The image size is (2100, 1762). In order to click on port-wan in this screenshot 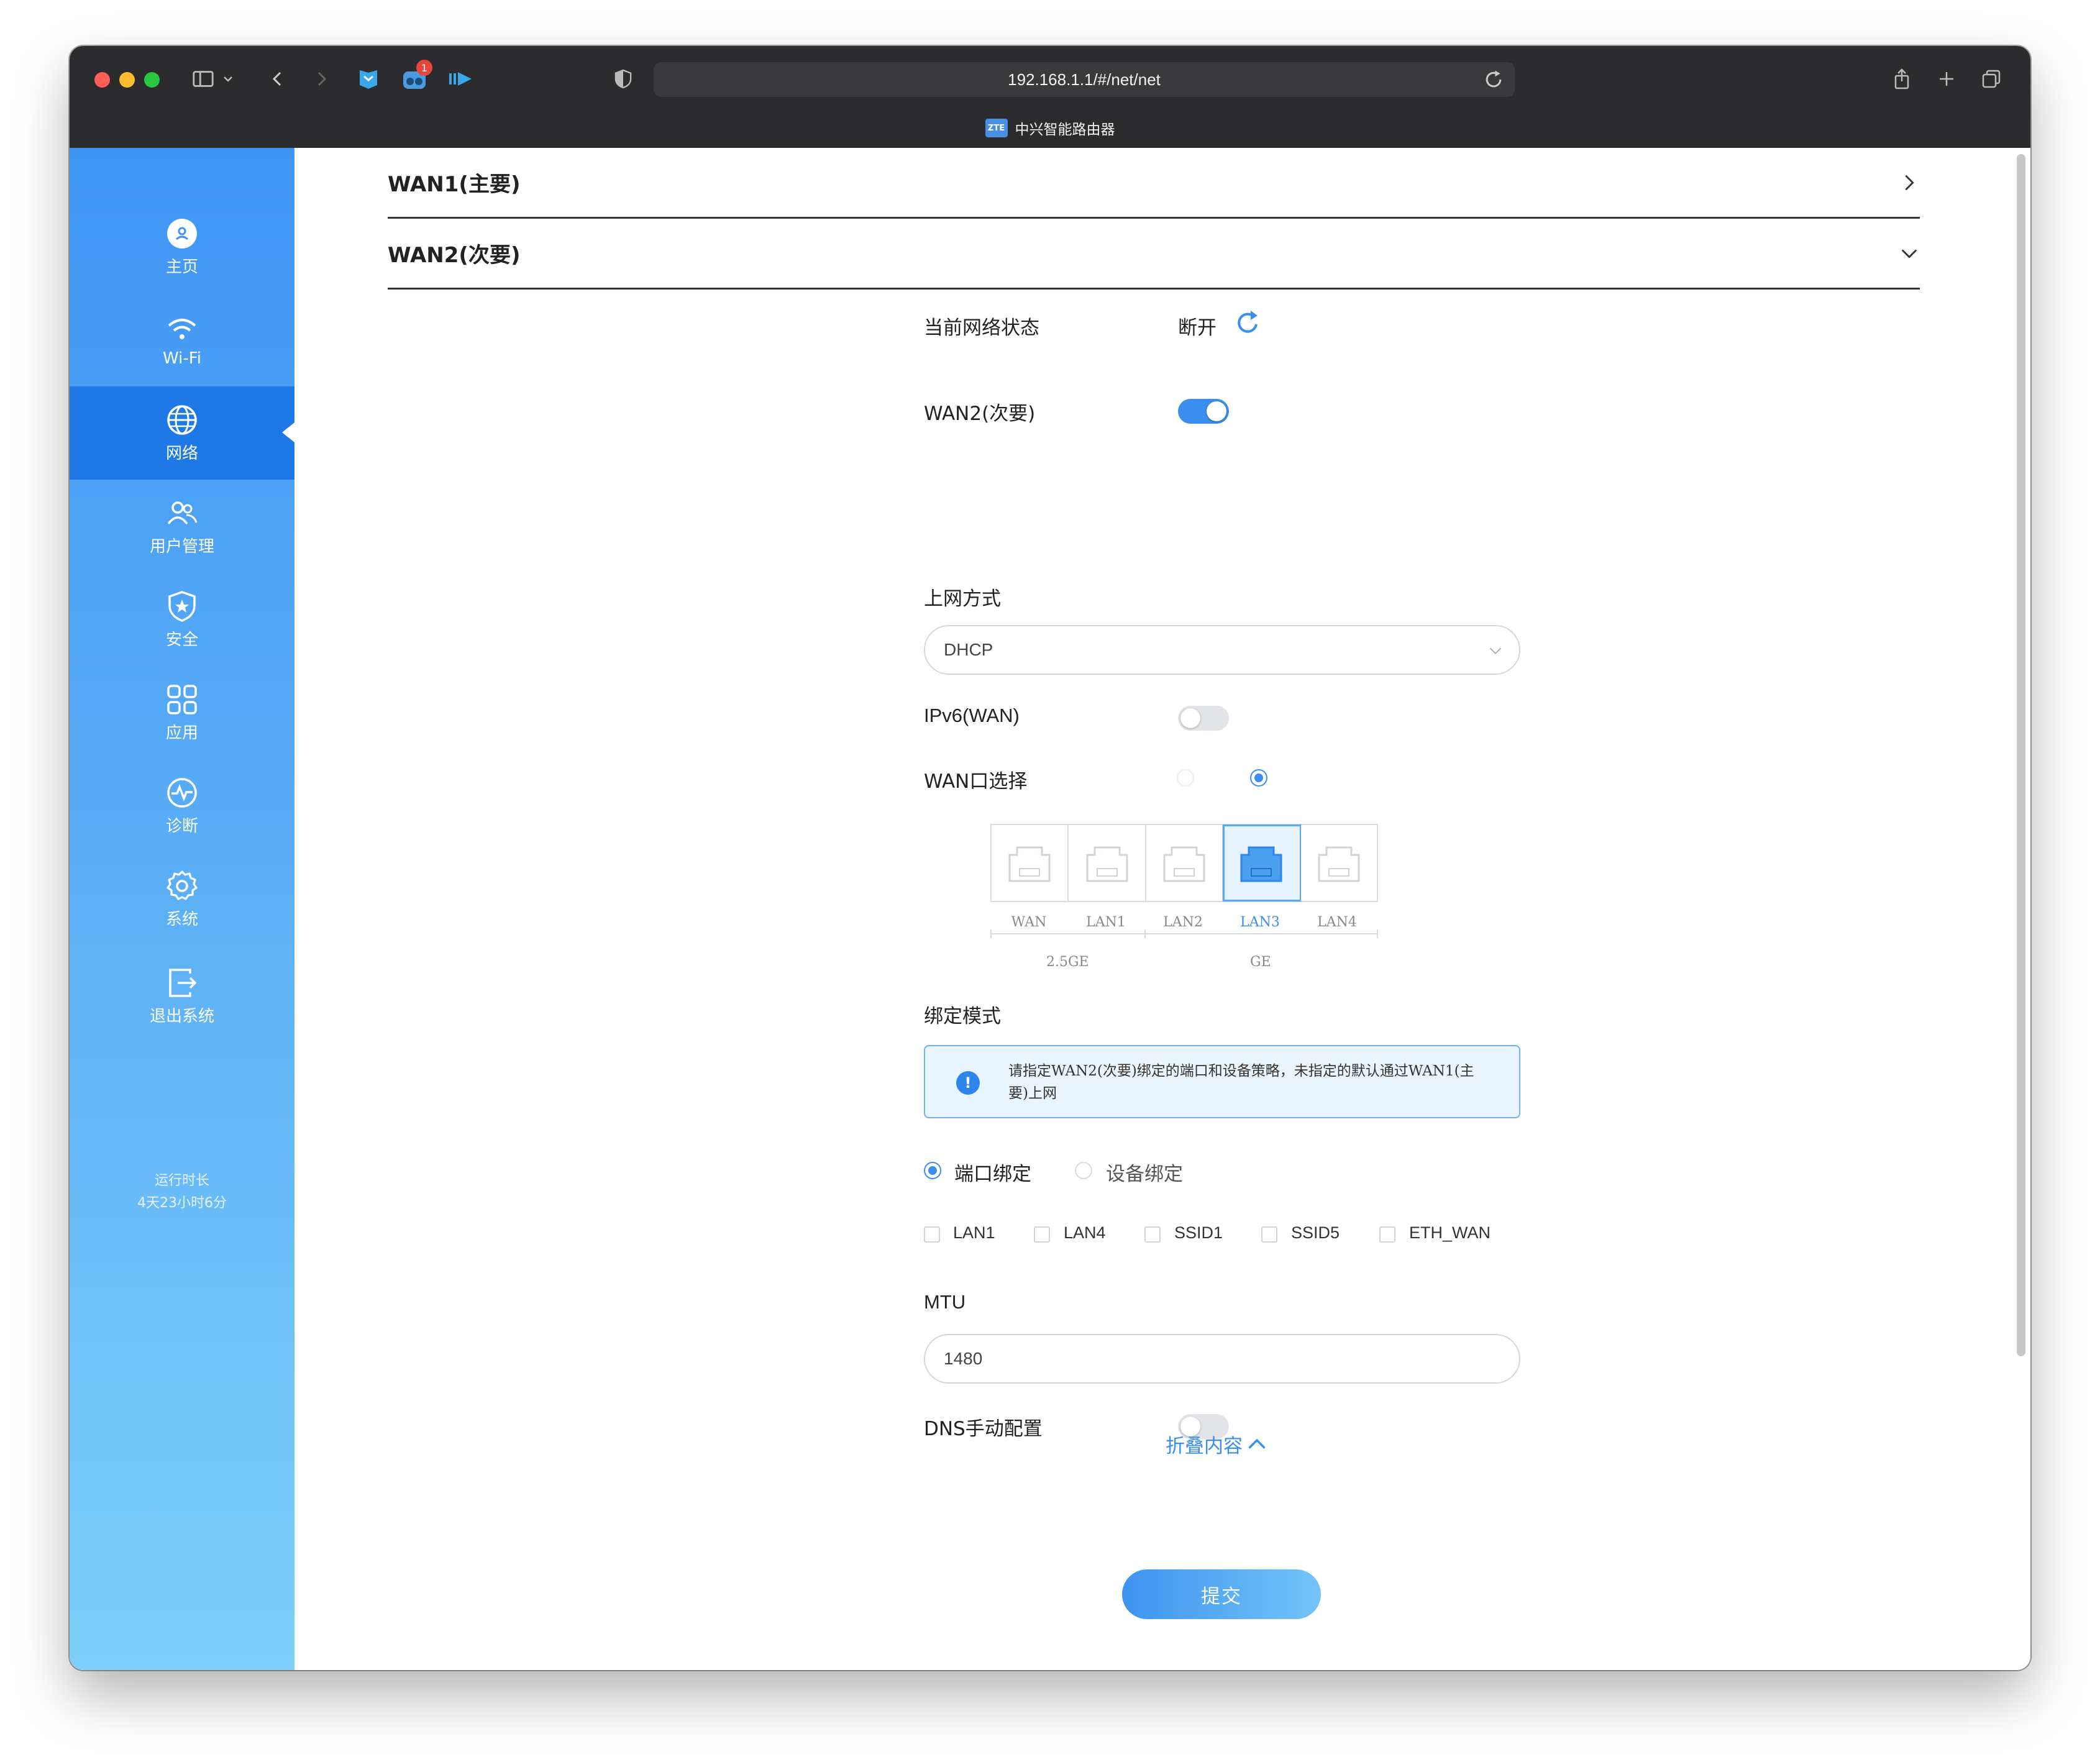, I will do `click(1030, 863)`.